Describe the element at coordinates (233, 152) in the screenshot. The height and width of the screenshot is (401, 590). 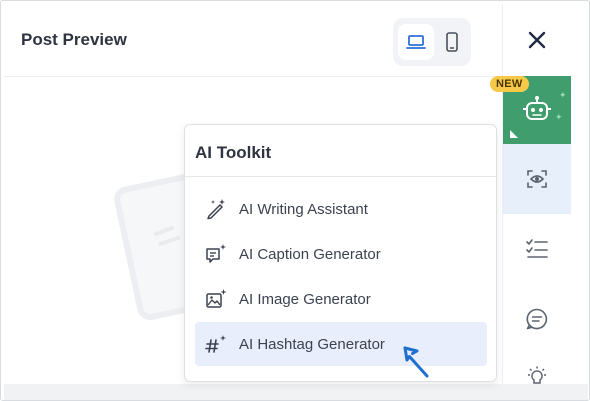
I see `popup-title: AI Toolkit` at that location.